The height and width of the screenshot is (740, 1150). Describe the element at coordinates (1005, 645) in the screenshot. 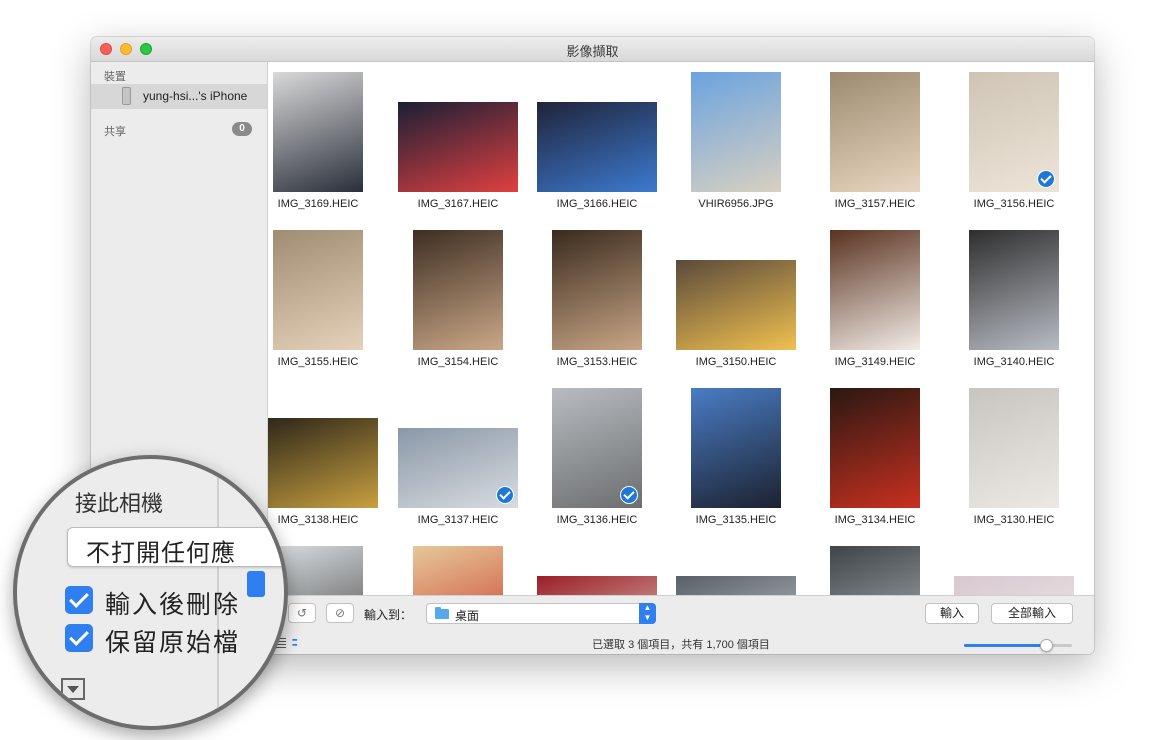

I see `slider-fill` at that location.